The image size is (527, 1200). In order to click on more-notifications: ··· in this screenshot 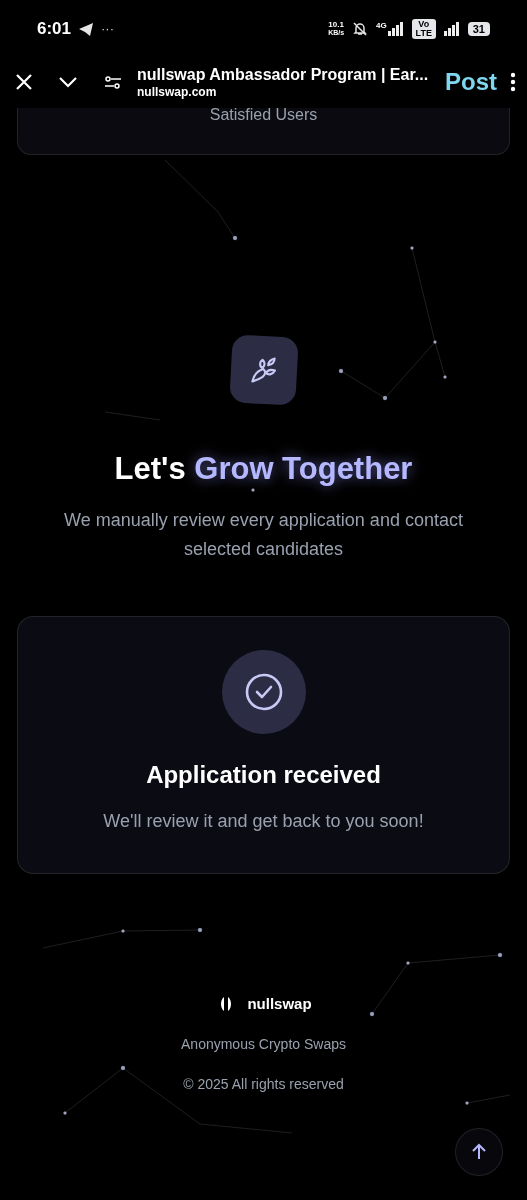, I will do `click(108, 29)`.